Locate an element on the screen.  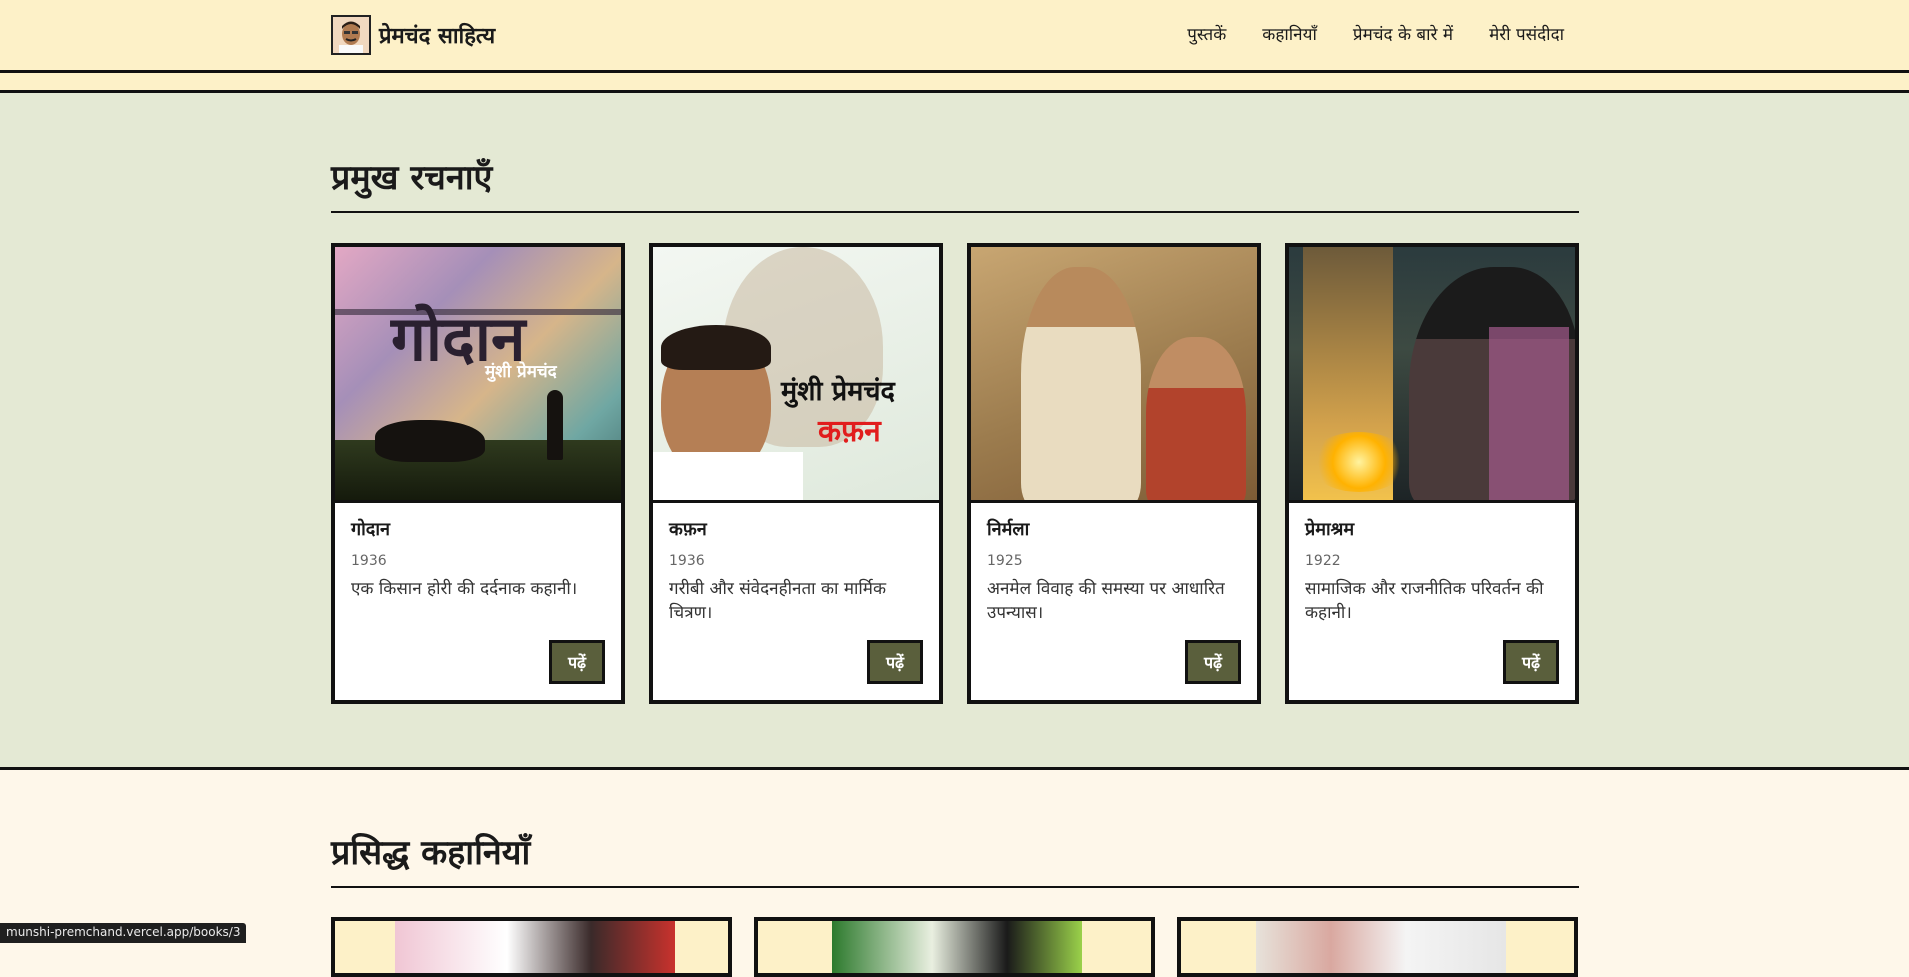
book-description: एक किसान होरी की दर्दनाक कहानी। is located at coordinates (478, 589).